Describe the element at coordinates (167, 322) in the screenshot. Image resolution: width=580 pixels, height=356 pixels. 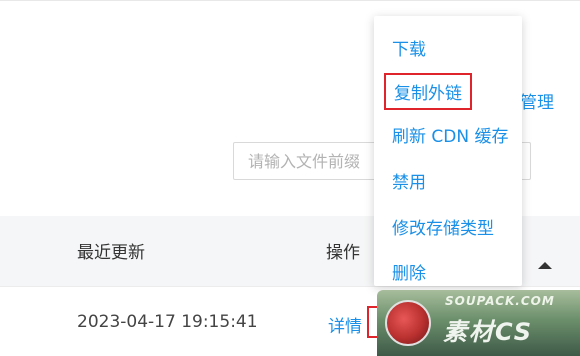
I see `last-updated-cell: 2023-04-17 19:15:41` at that location.